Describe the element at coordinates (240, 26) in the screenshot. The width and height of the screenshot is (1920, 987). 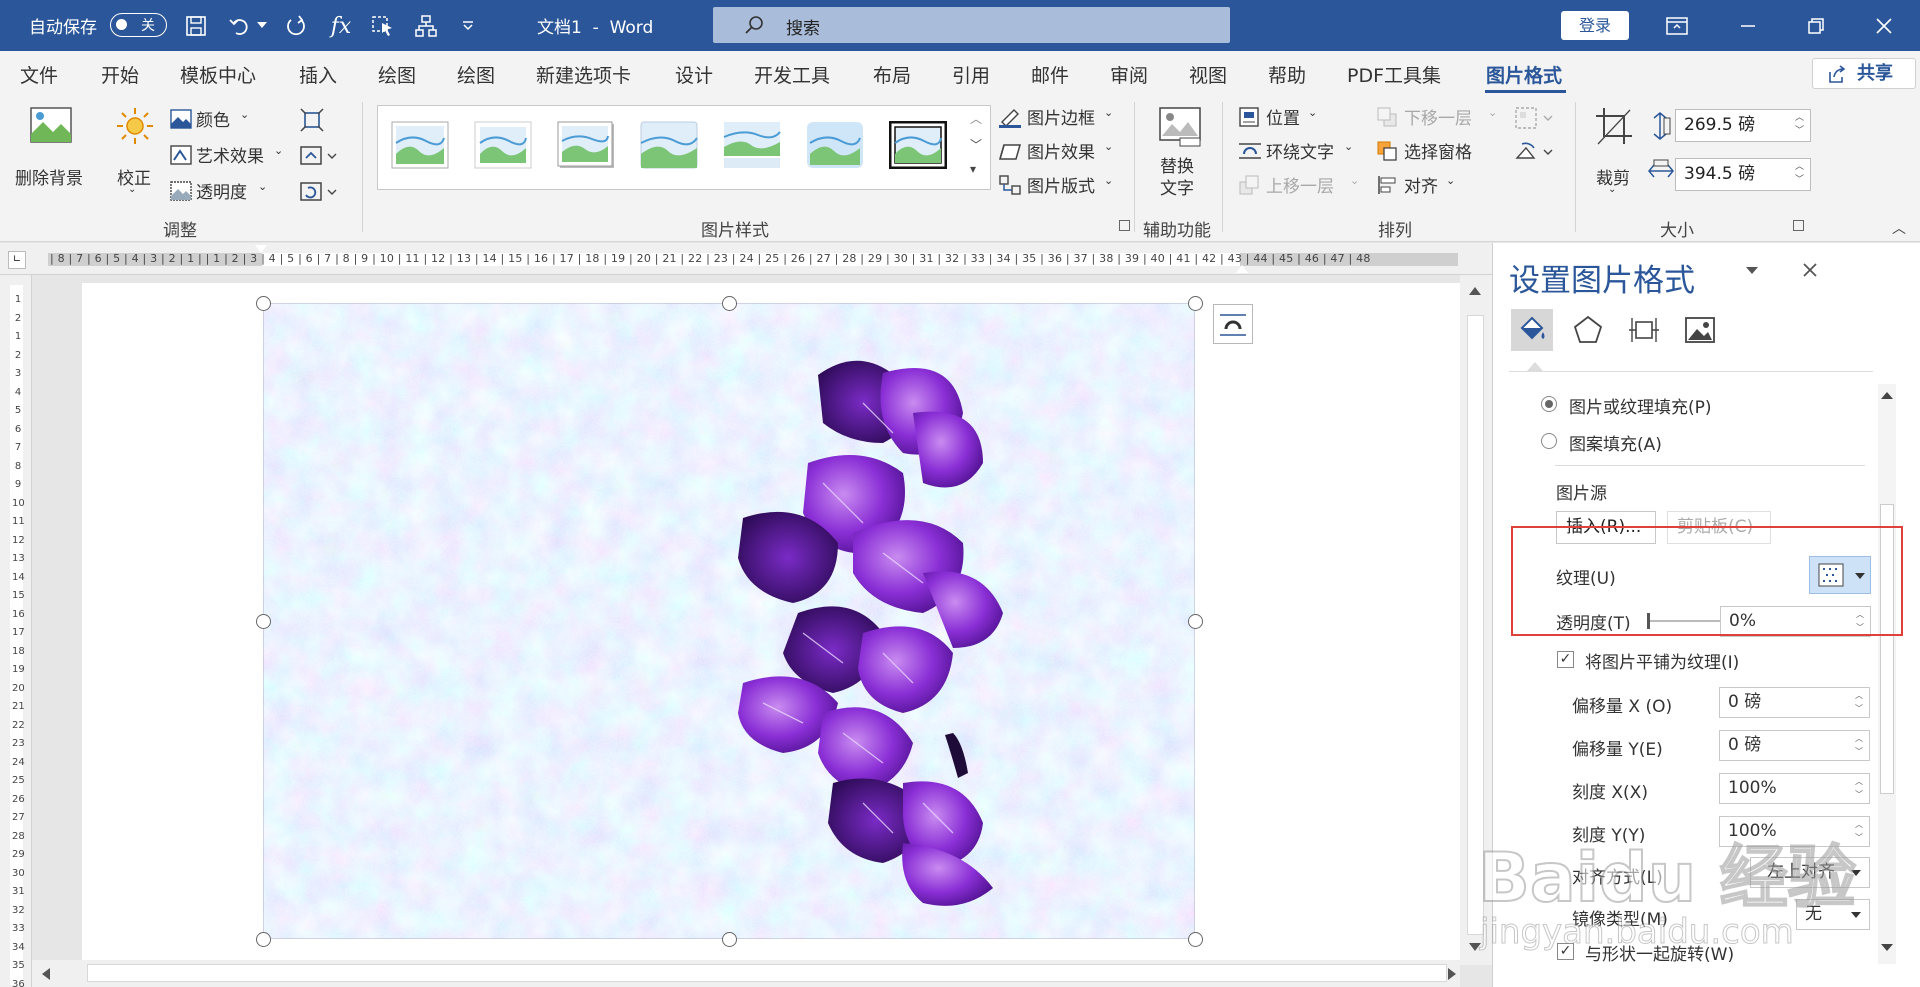
I see `undo-icon` at that location.